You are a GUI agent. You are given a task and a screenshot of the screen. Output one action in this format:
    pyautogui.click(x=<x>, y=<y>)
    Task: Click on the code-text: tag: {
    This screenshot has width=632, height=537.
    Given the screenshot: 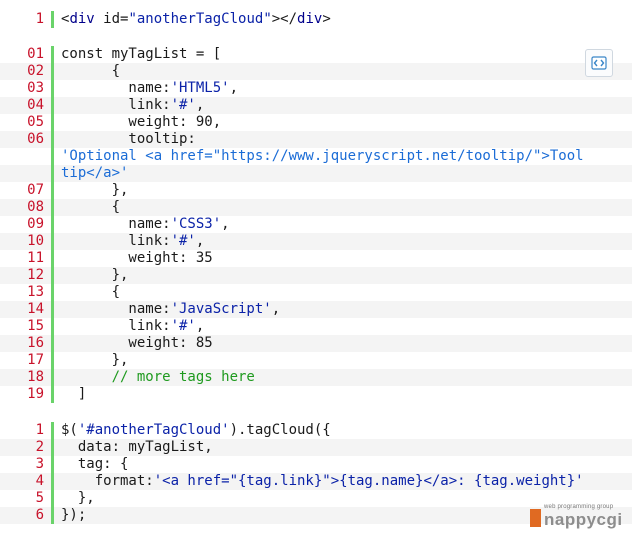 What is the action you would take?
    pyautogui.click(x=343, y=464)
    